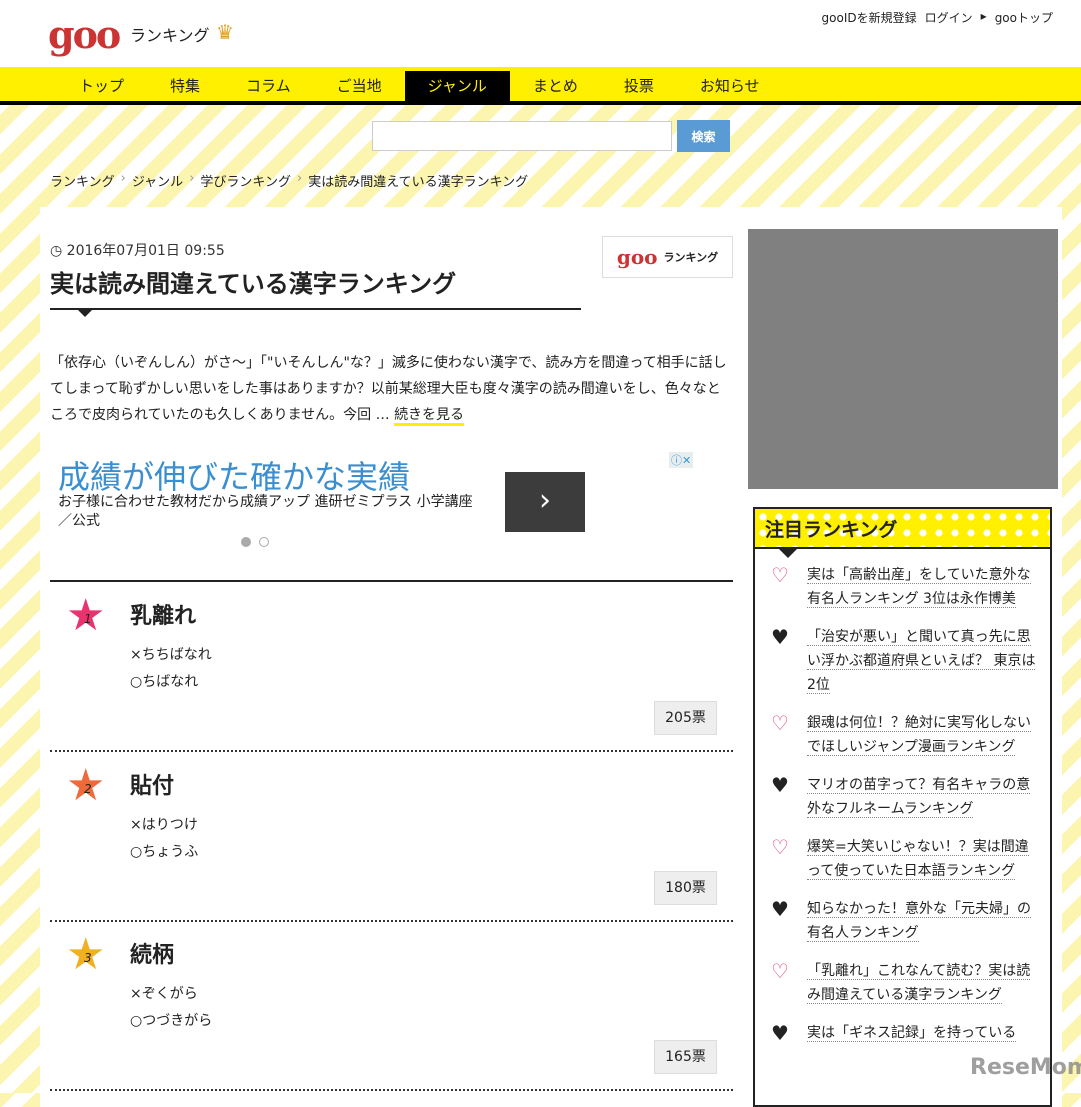 This screenshot has width=1081, height=1107. I want to click on nav-top: トップ, so click(101, 84).